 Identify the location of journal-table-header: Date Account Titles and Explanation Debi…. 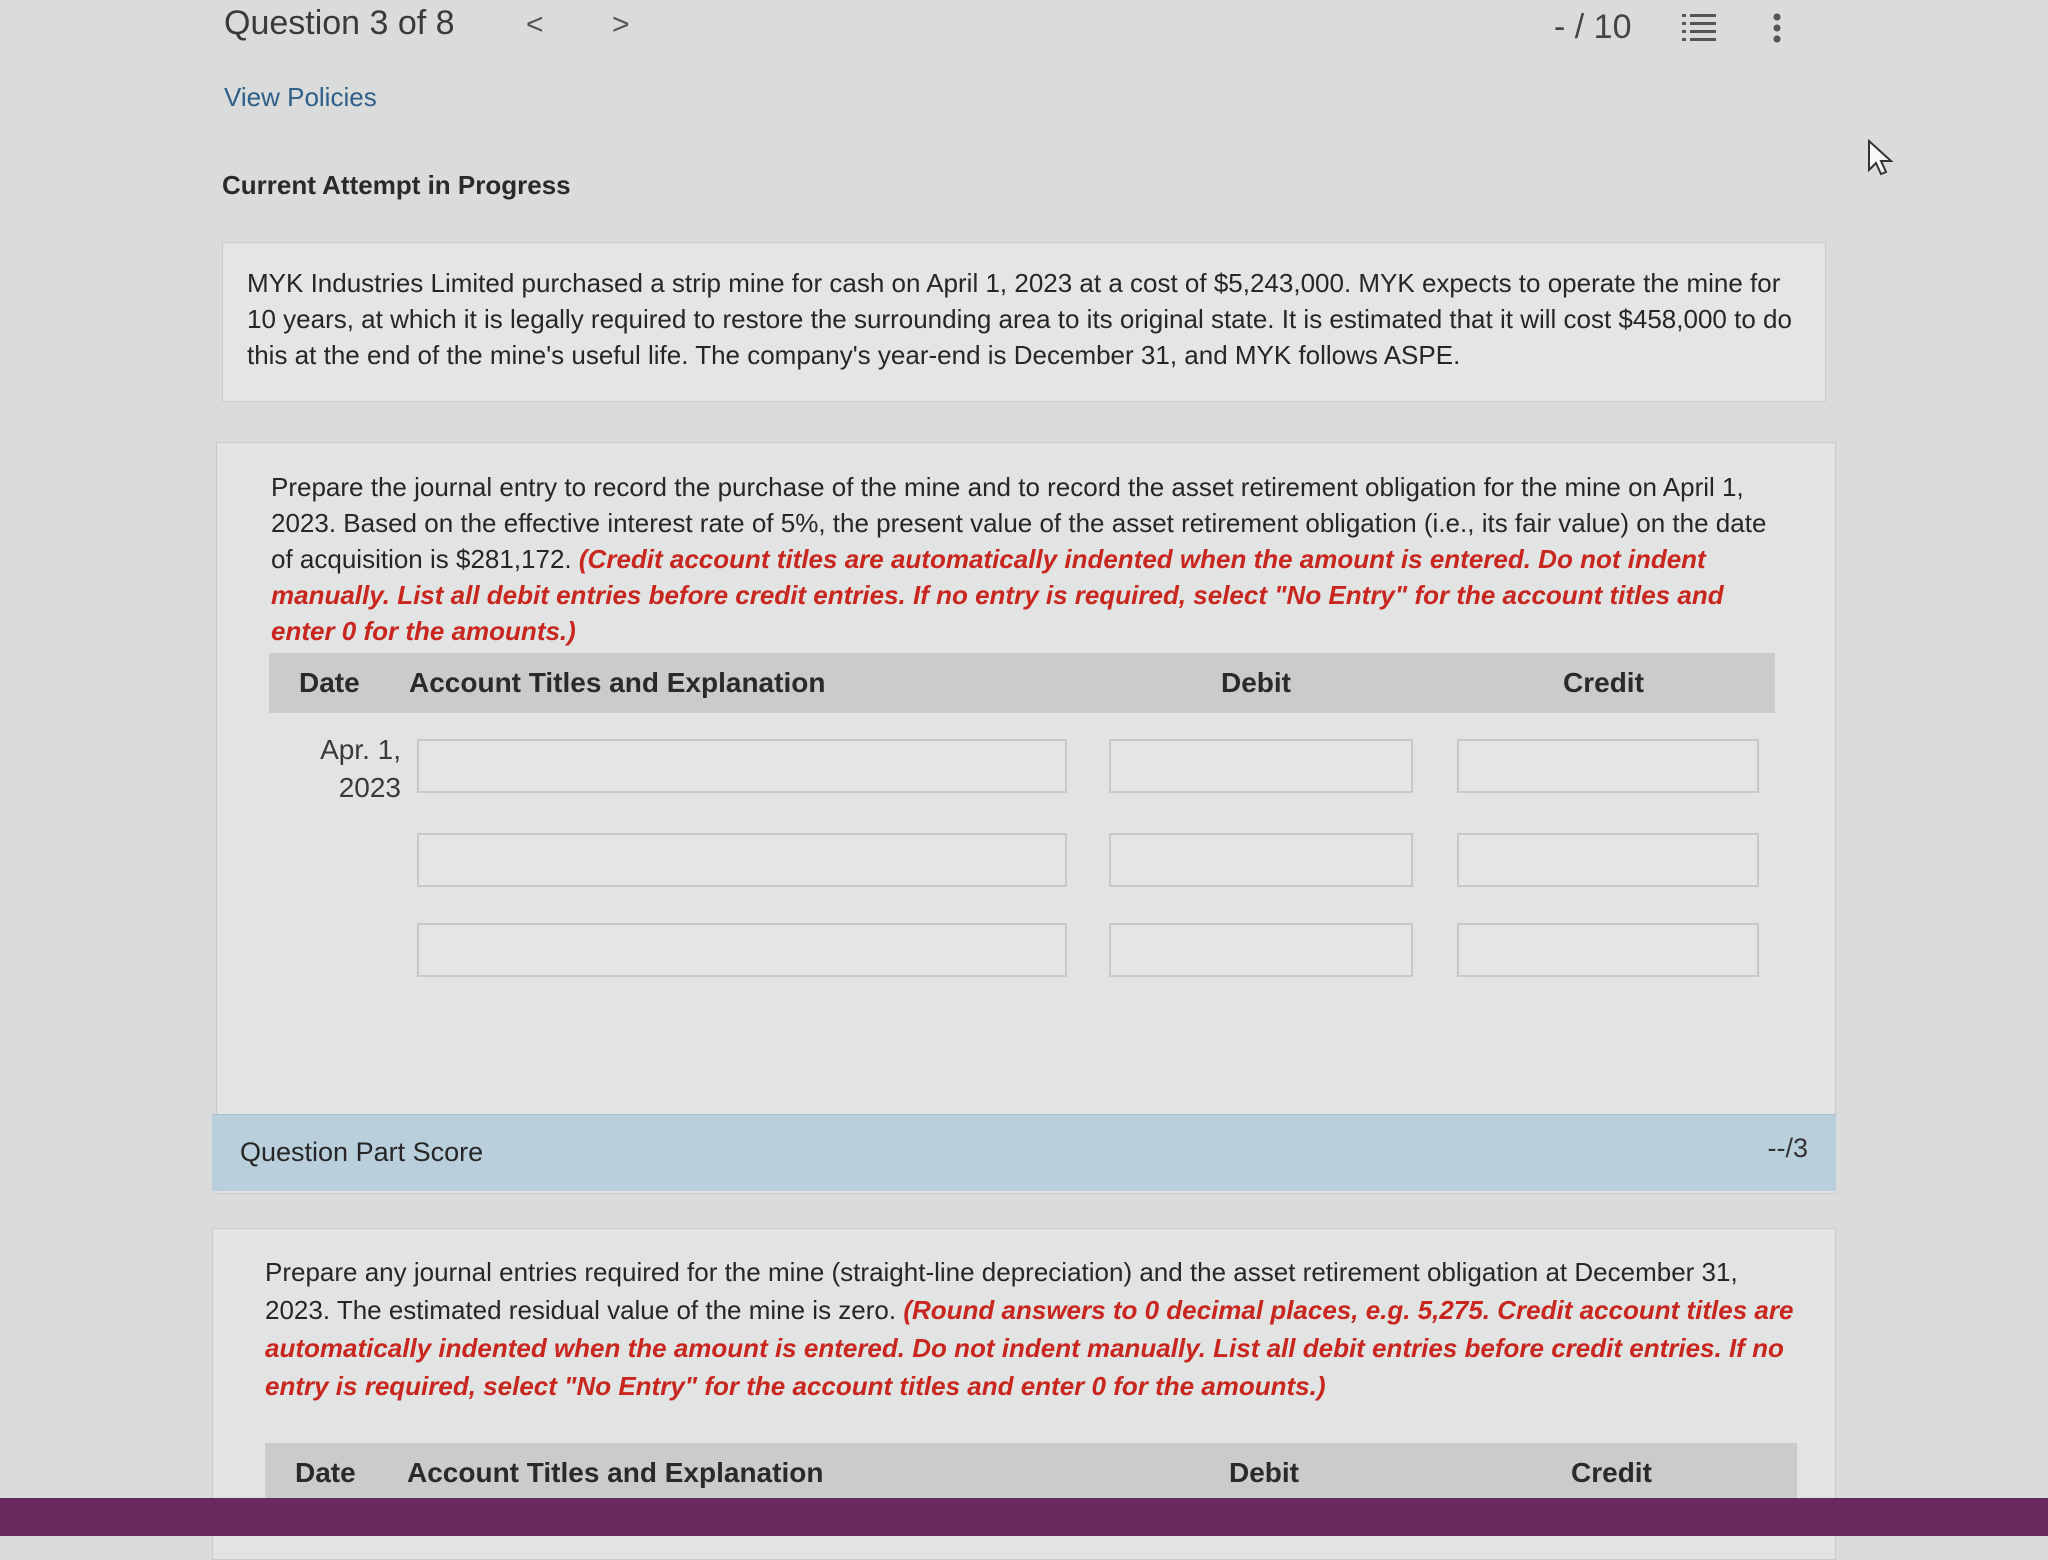
(1022, 683).